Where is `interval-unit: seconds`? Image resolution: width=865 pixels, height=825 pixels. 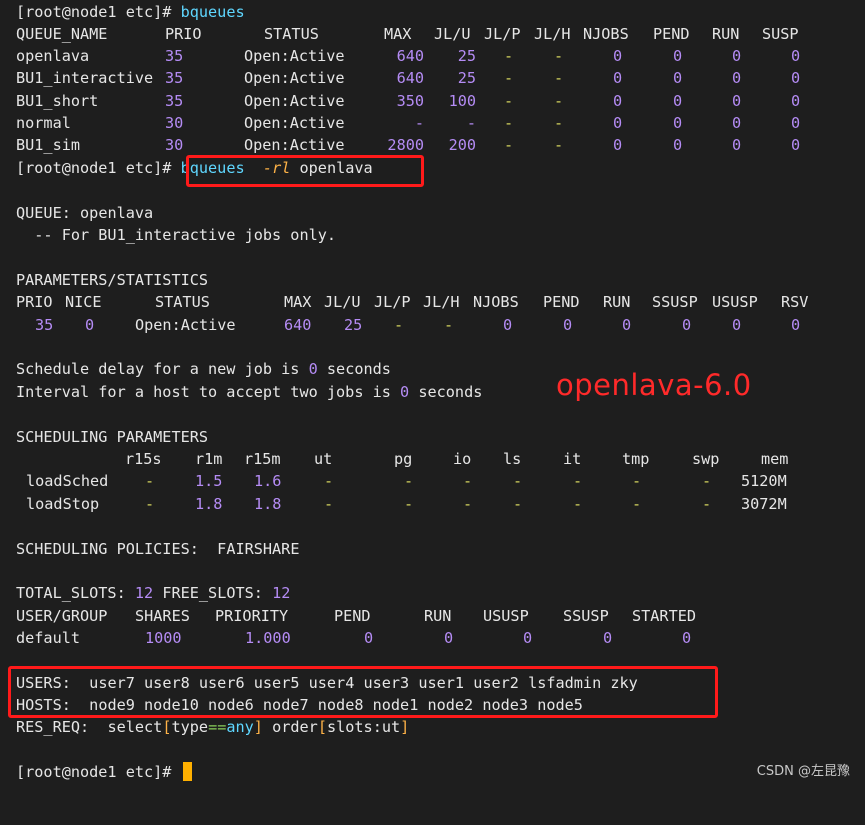
interval-unit: seconds is located at coordinates (446, 392).